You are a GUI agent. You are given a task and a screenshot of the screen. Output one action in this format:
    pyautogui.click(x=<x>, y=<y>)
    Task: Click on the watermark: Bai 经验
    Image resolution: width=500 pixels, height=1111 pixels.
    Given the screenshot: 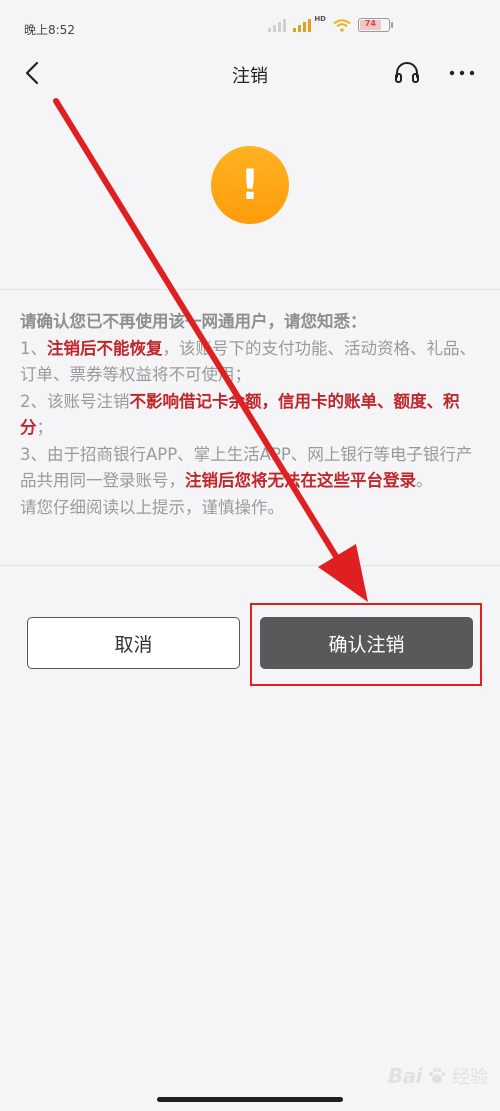 What is the action you would take?
    pyautogui.click(x=438, y=1076)
    